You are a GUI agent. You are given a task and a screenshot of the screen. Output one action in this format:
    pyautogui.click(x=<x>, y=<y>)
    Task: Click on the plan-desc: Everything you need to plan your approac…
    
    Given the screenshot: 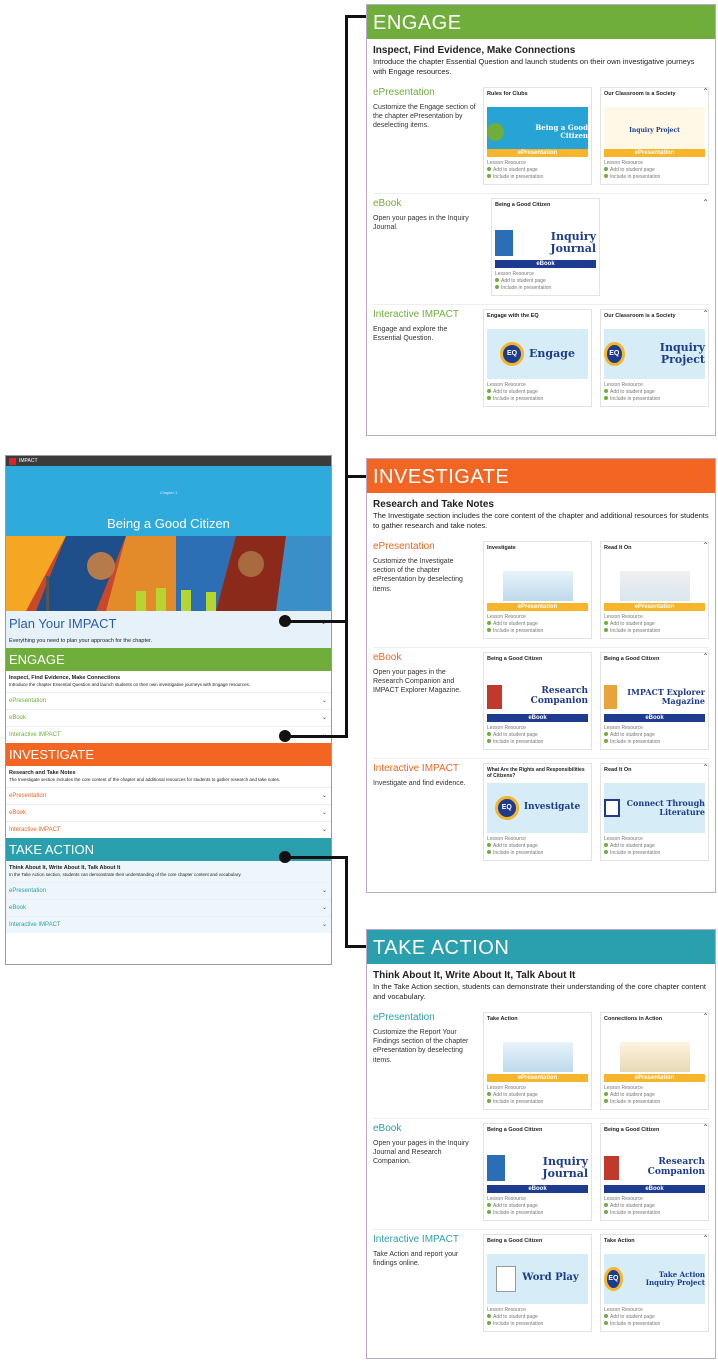 What is the action you would take?
    pyautogui.click(x=81, y=641)
    